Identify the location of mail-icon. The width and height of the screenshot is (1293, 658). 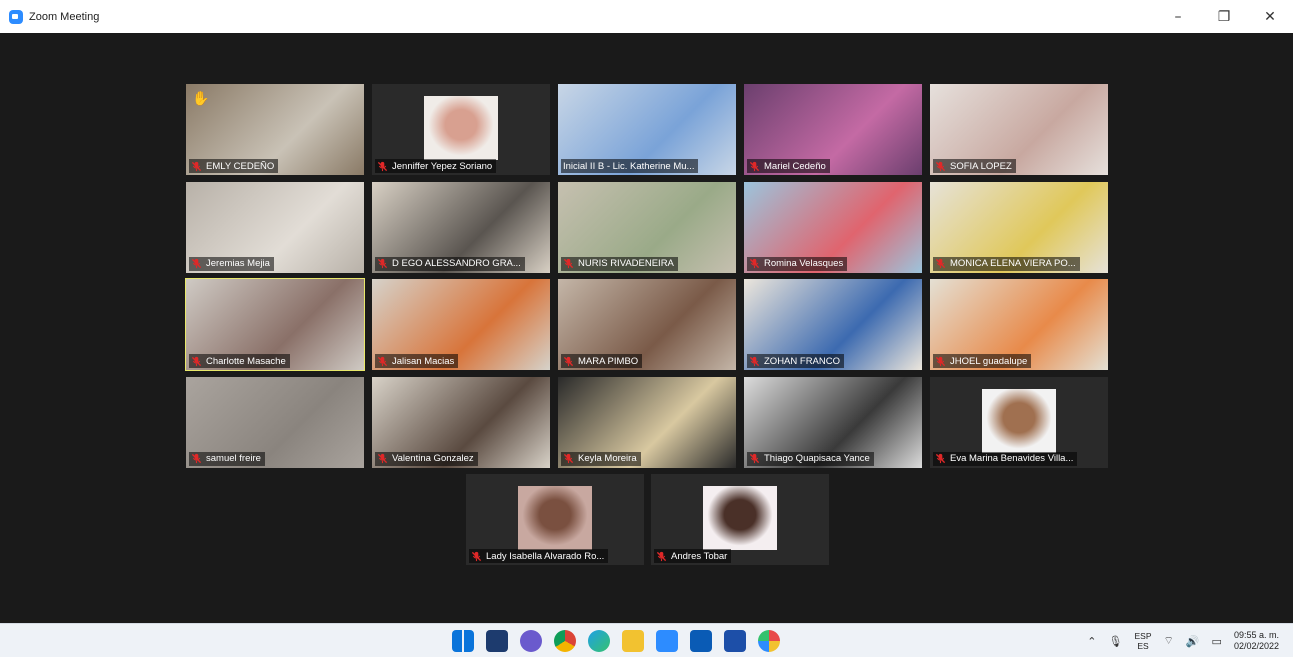
(701, 641).